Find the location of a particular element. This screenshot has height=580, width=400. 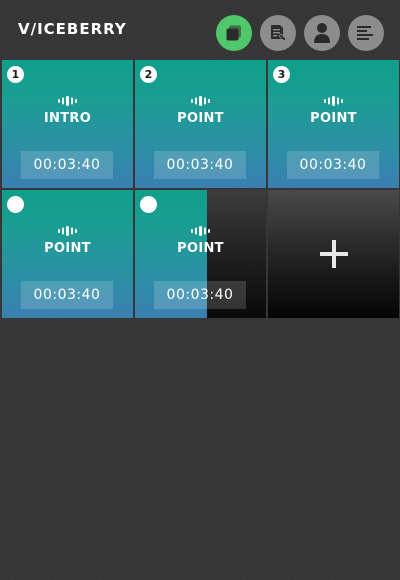

clip-number-badge: 1 is located at coordinates (15, 74).